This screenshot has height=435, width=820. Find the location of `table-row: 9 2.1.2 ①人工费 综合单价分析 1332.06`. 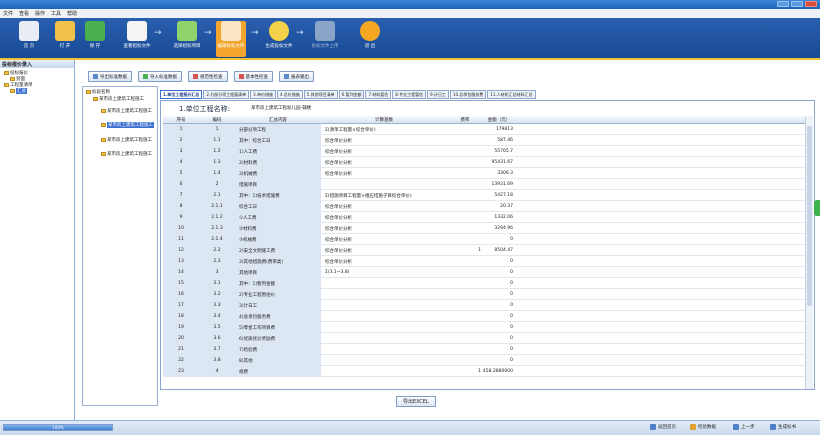

table-row: 9 2.1.2 ①人工费 综合单价分析 1332.06 is located at coordinates (484, 217).